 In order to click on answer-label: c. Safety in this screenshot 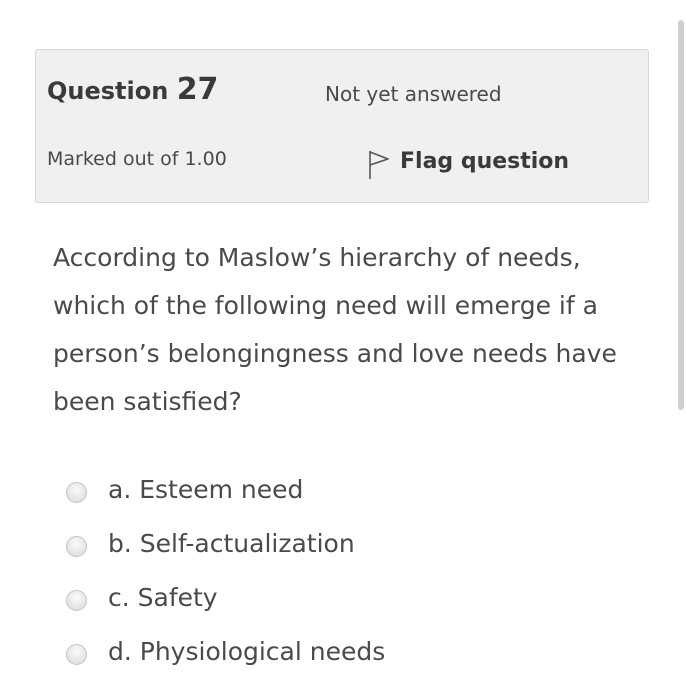, I will do `click(163, 597)`.